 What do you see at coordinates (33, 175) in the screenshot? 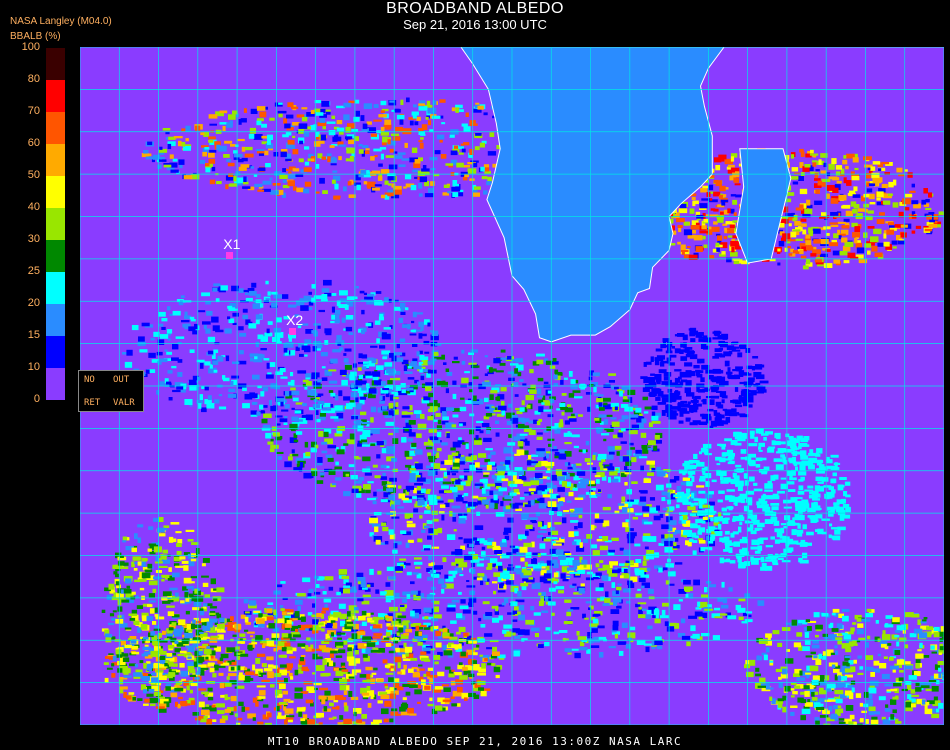
I see `colorbar-tick-label: 50` at bounding box center [33, 175].